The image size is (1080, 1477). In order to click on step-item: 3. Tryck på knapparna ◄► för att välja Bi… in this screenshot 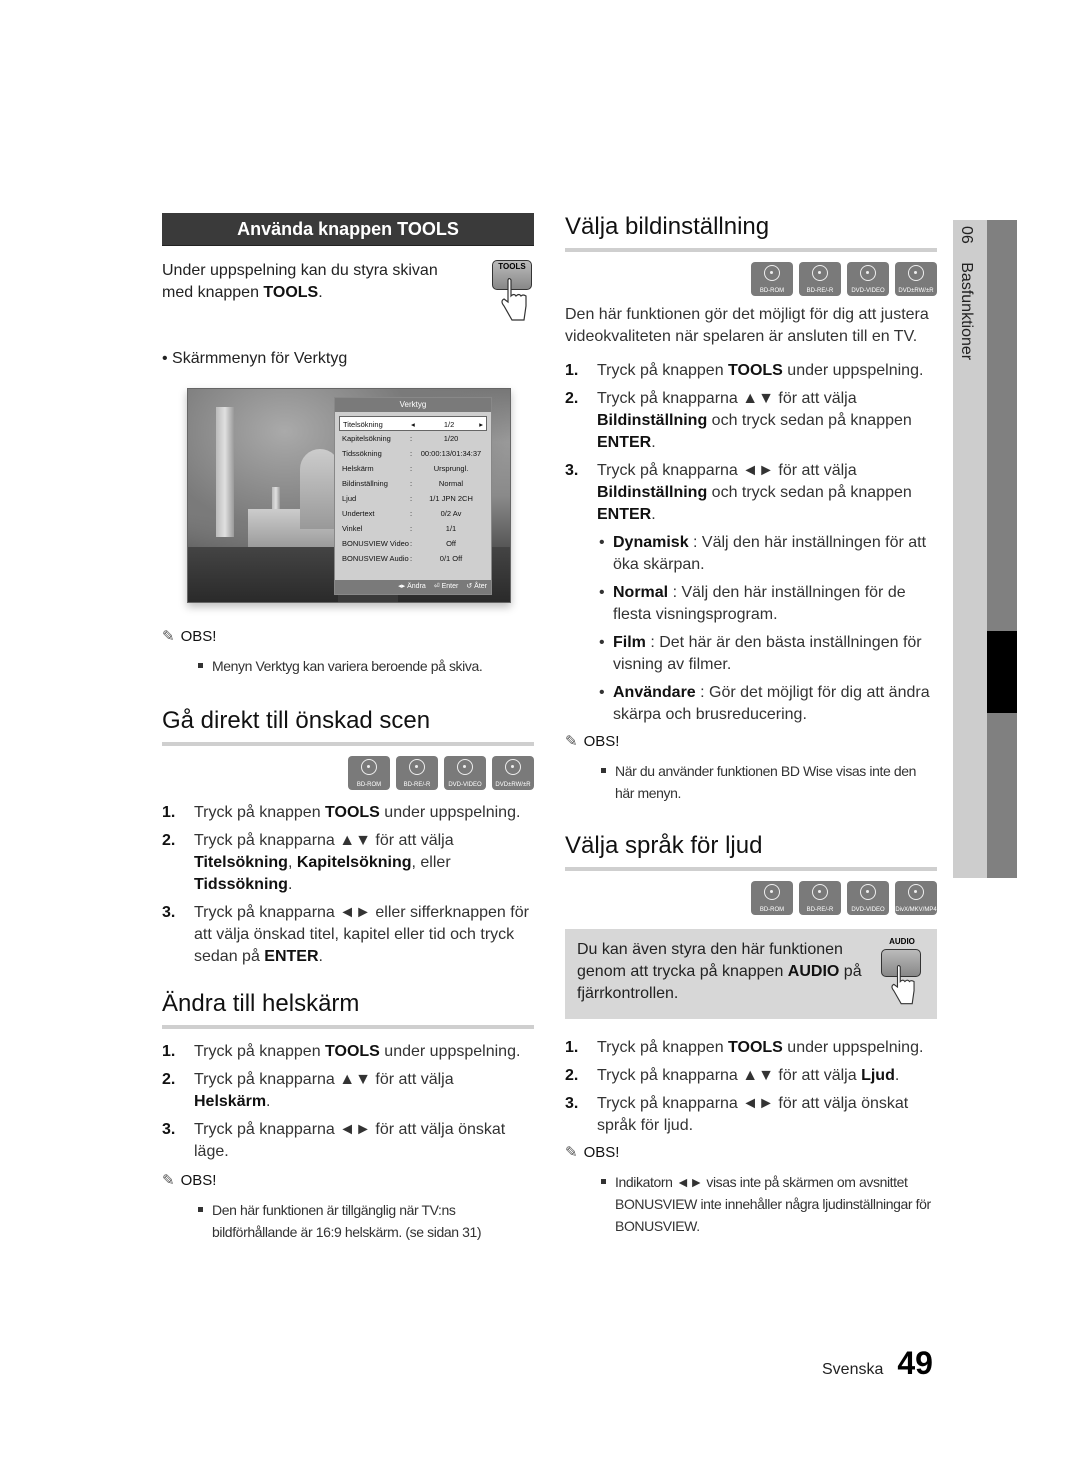, I will do `click(751, 493)`.